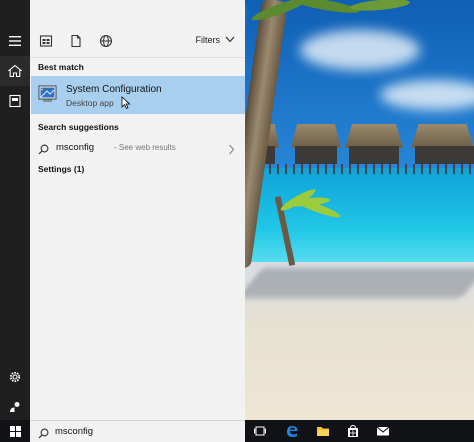  I want to click on taskbar-search-box: msconfig, so click(137, 431).